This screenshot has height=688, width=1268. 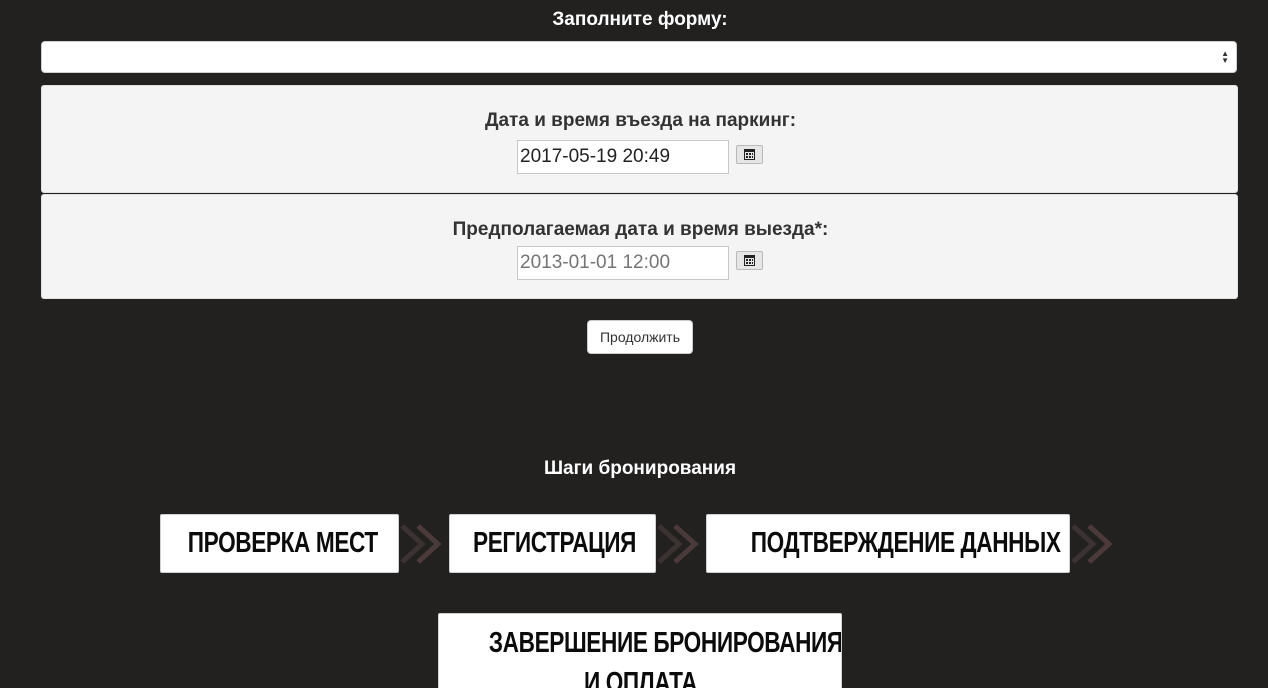 I want to click on exit-datetime-panel: Предполагаемая дата и время выезда*:, so click(x=639, y=246).